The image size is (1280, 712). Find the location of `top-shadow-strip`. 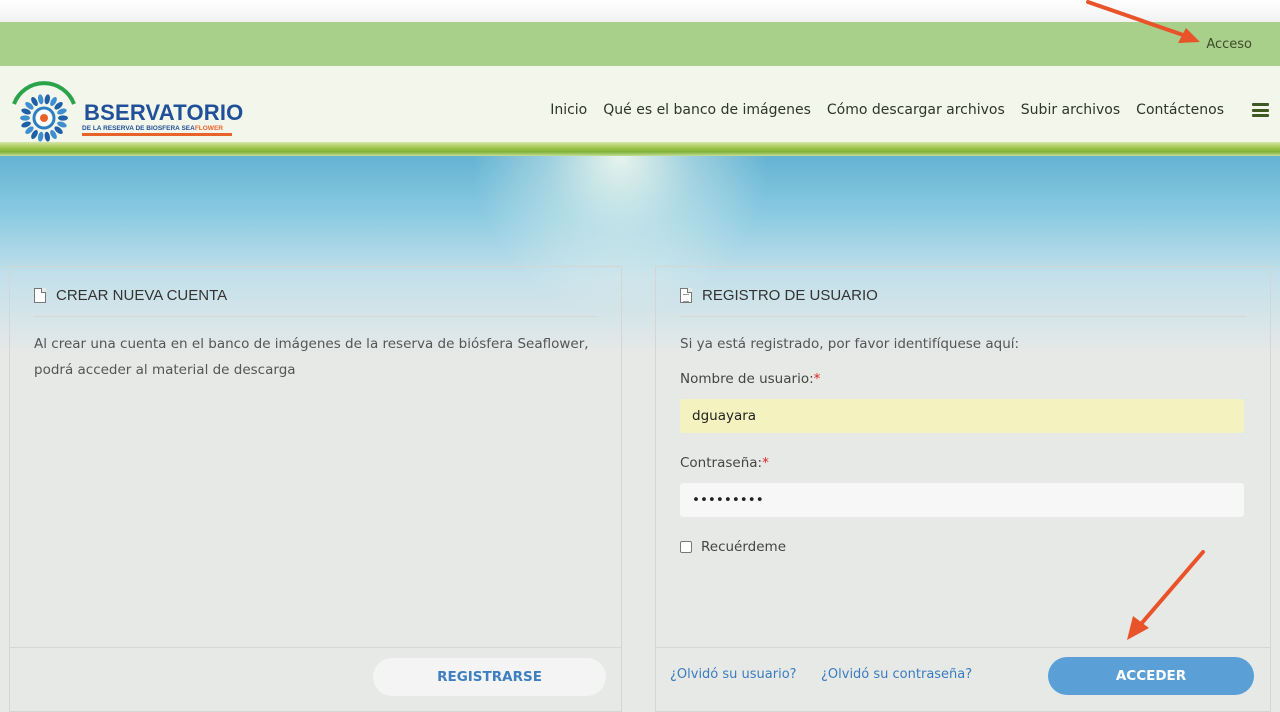

top-shadow-strip is located at coordinates (640, 11).